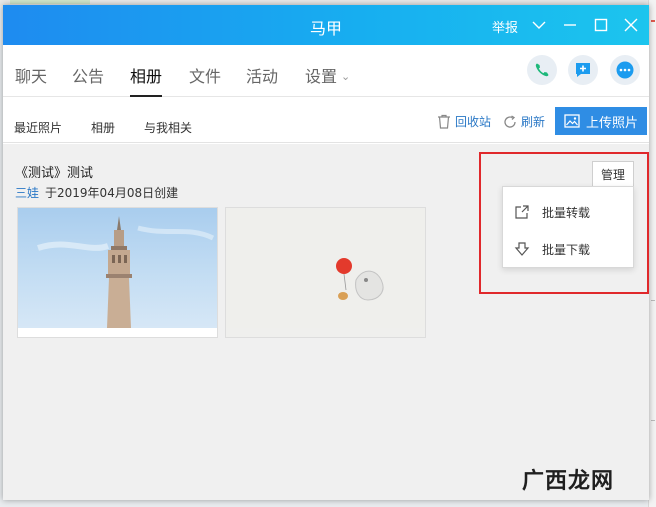  I want to click on refresh-button: 刷新, so click(524, 121).